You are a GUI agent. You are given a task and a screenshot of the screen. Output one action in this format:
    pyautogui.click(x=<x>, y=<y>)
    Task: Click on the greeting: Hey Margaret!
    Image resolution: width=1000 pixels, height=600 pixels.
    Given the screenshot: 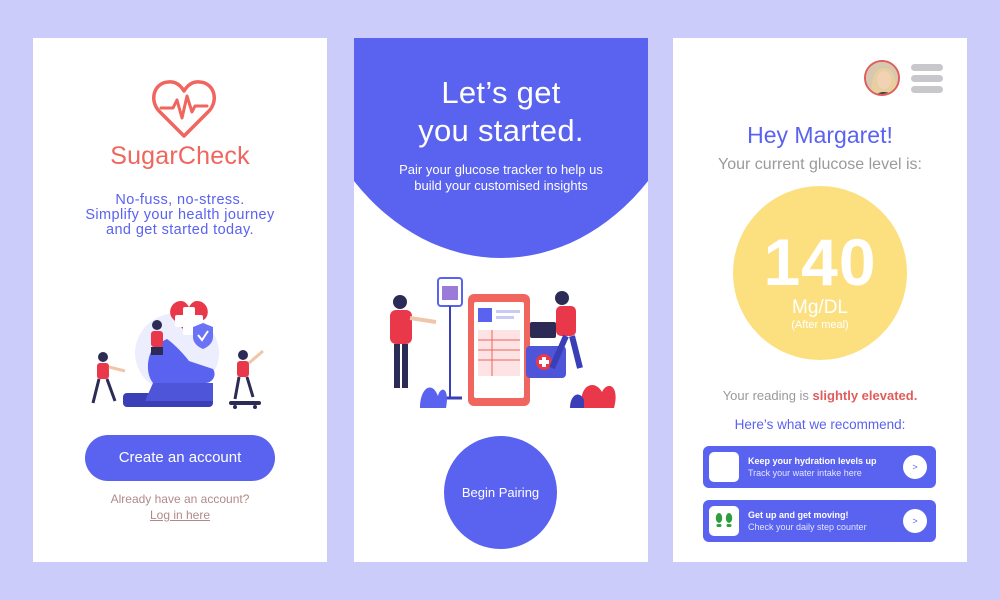 What is the action you would take?
    pyautogui.click(x=820, y=135)
    